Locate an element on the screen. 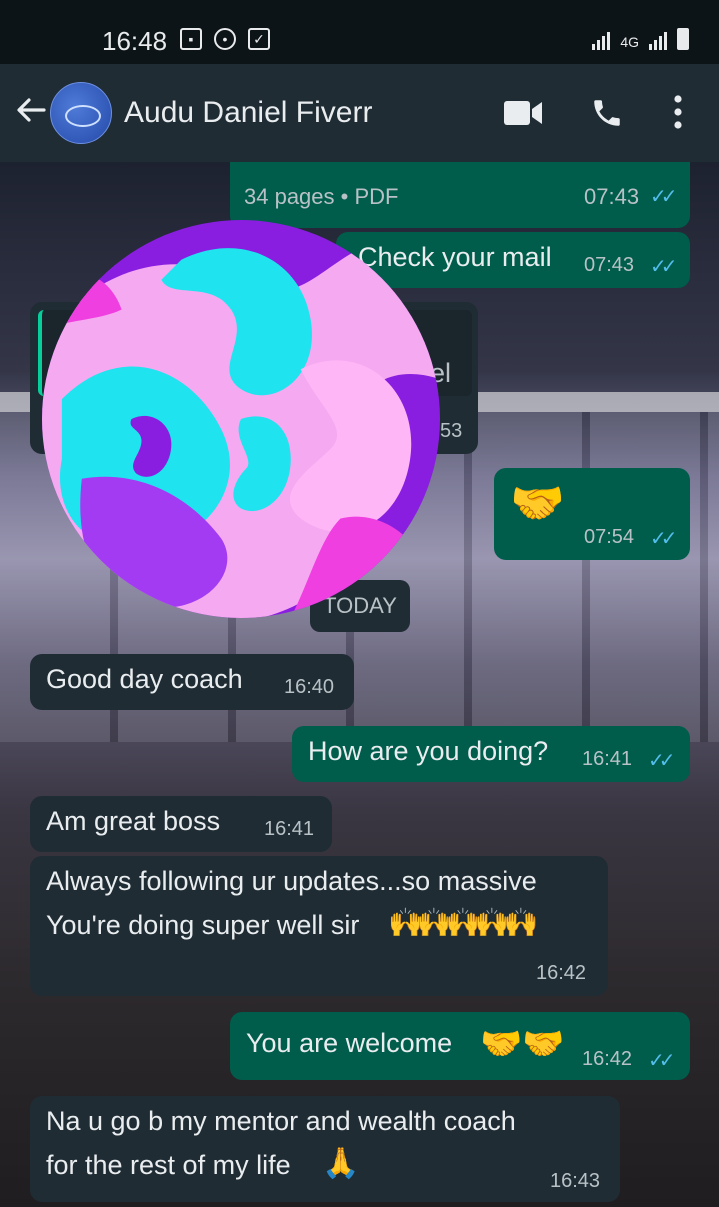 The image size is (719, 1207). message-text: Good day coach is located at coordinates (144, 679).